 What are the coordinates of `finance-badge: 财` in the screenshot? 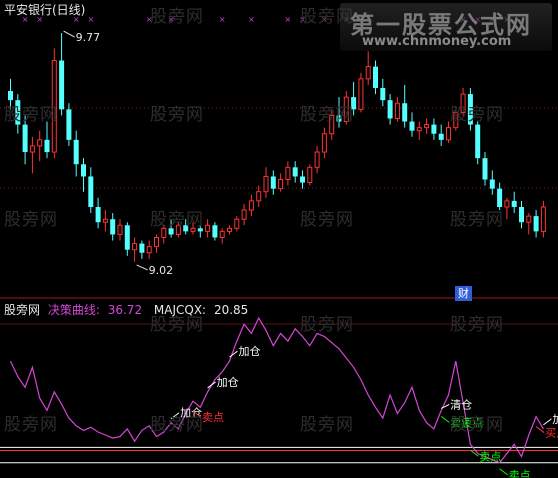 It's located at (463, 293).